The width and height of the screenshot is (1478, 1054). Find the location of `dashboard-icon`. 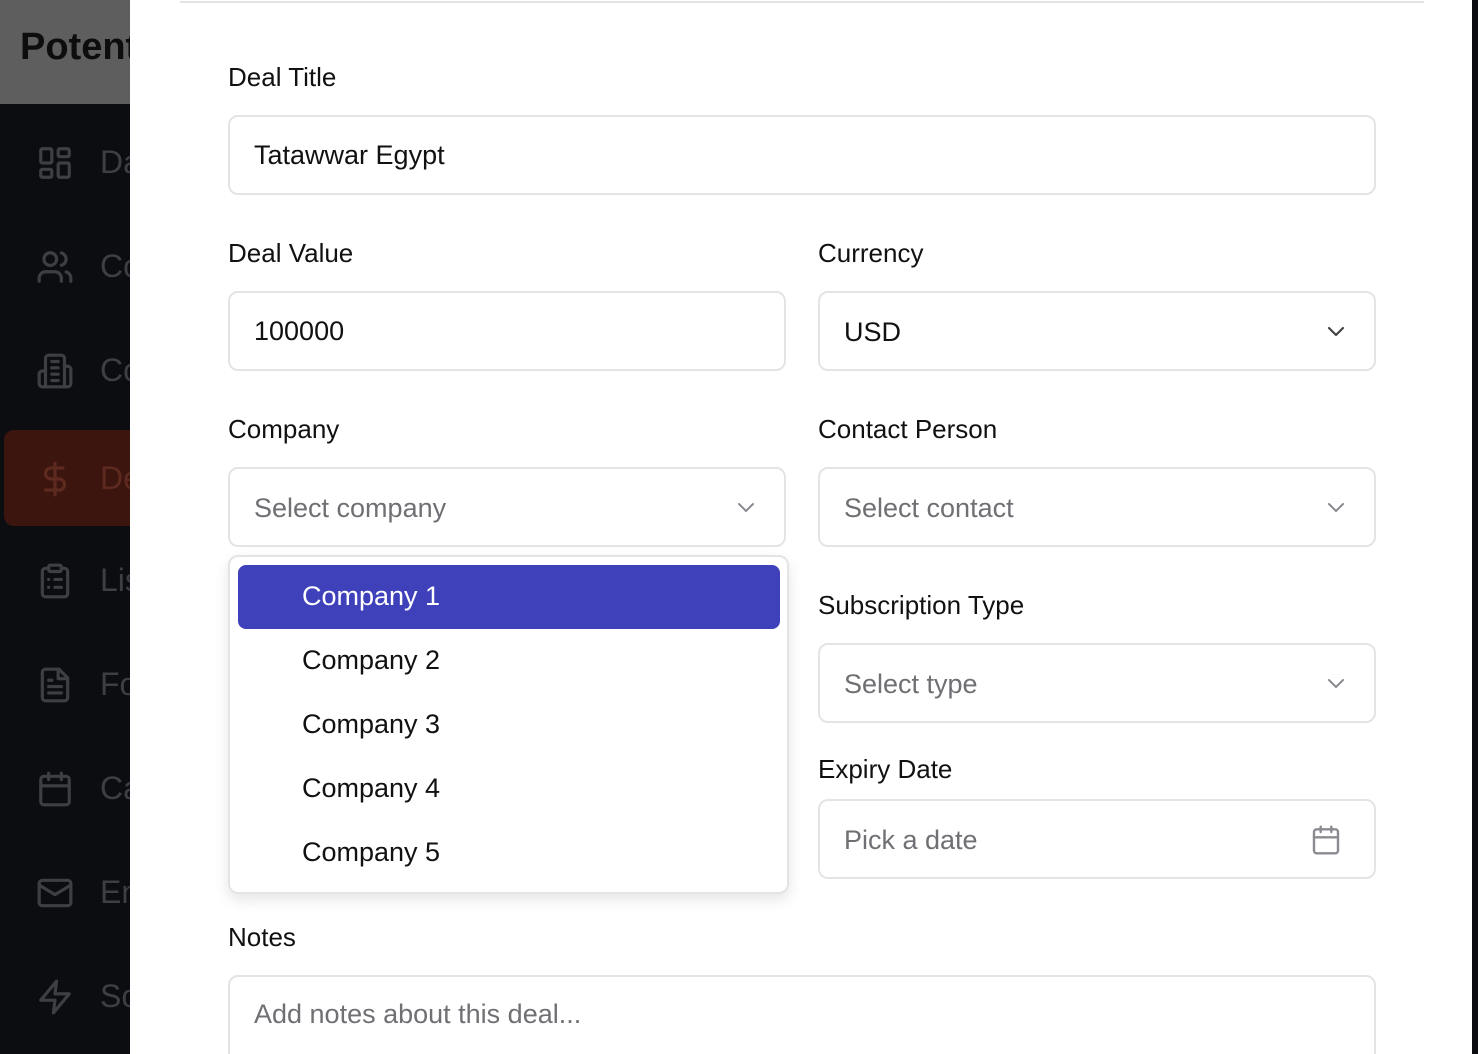

dashboard-icon is located at coordinates (55, 163).